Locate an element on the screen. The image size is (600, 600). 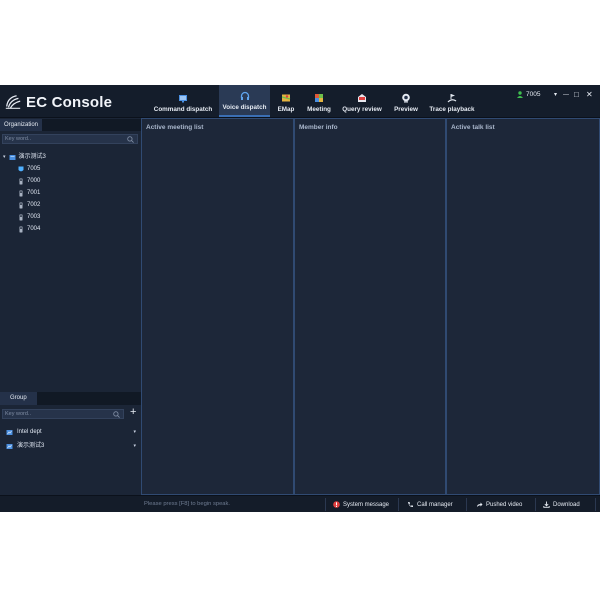
nav-label: EMap is located at coordinates (286, 109).